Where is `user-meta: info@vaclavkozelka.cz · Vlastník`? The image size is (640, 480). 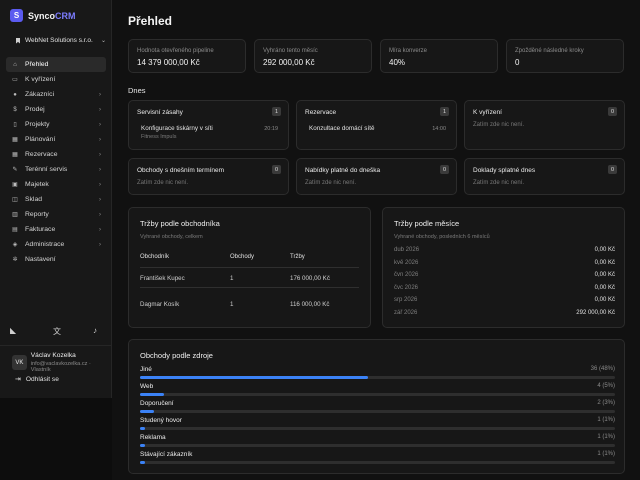
user-meta: info@vaclavkozelka.cz · Vlastník is located at coordinates (60, 367).